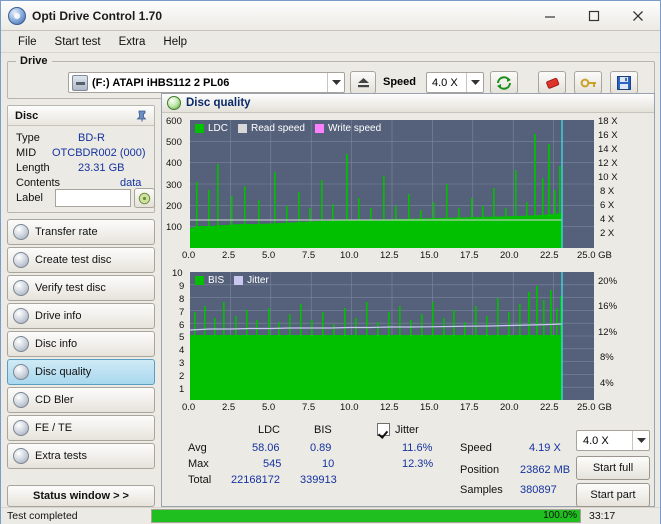  I want to click on results-row-max-ldc: 545, so click(272, 464).